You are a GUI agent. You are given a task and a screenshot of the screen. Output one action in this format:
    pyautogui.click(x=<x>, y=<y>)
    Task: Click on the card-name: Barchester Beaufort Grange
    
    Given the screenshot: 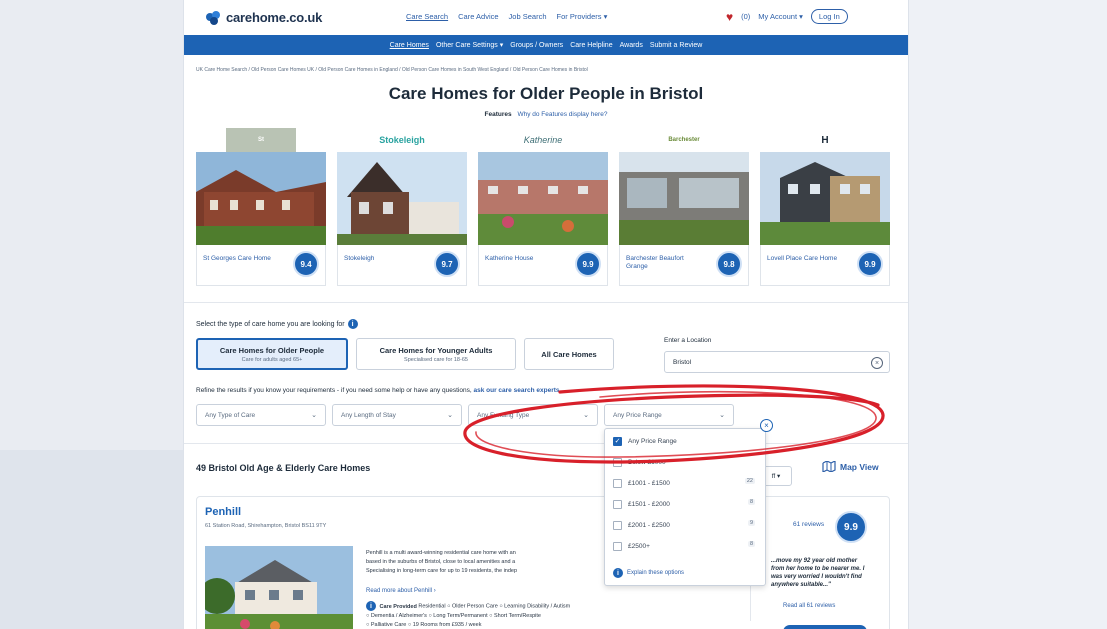 What is the action you would take?
    pyautogui.click(x=666, y=263)
    